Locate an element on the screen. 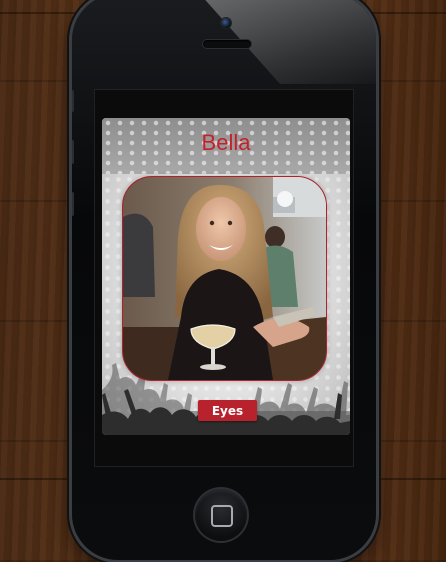 This screenshot has height=562, width=446. profile-name: Bella is located at coordinates (226, 142).